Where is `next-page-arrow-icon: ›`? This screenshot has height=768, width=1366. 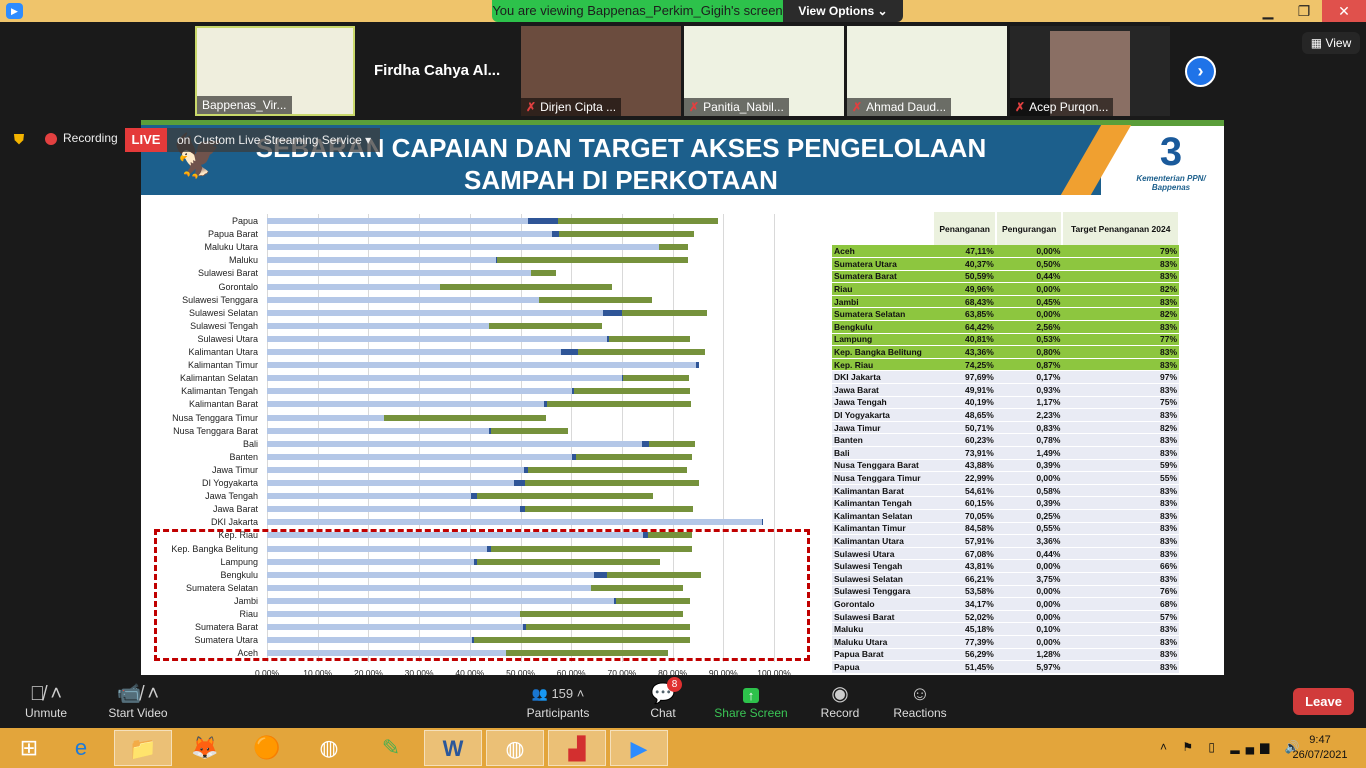 next-page-arrow-icon: › is located at coordinates (1200, 71).